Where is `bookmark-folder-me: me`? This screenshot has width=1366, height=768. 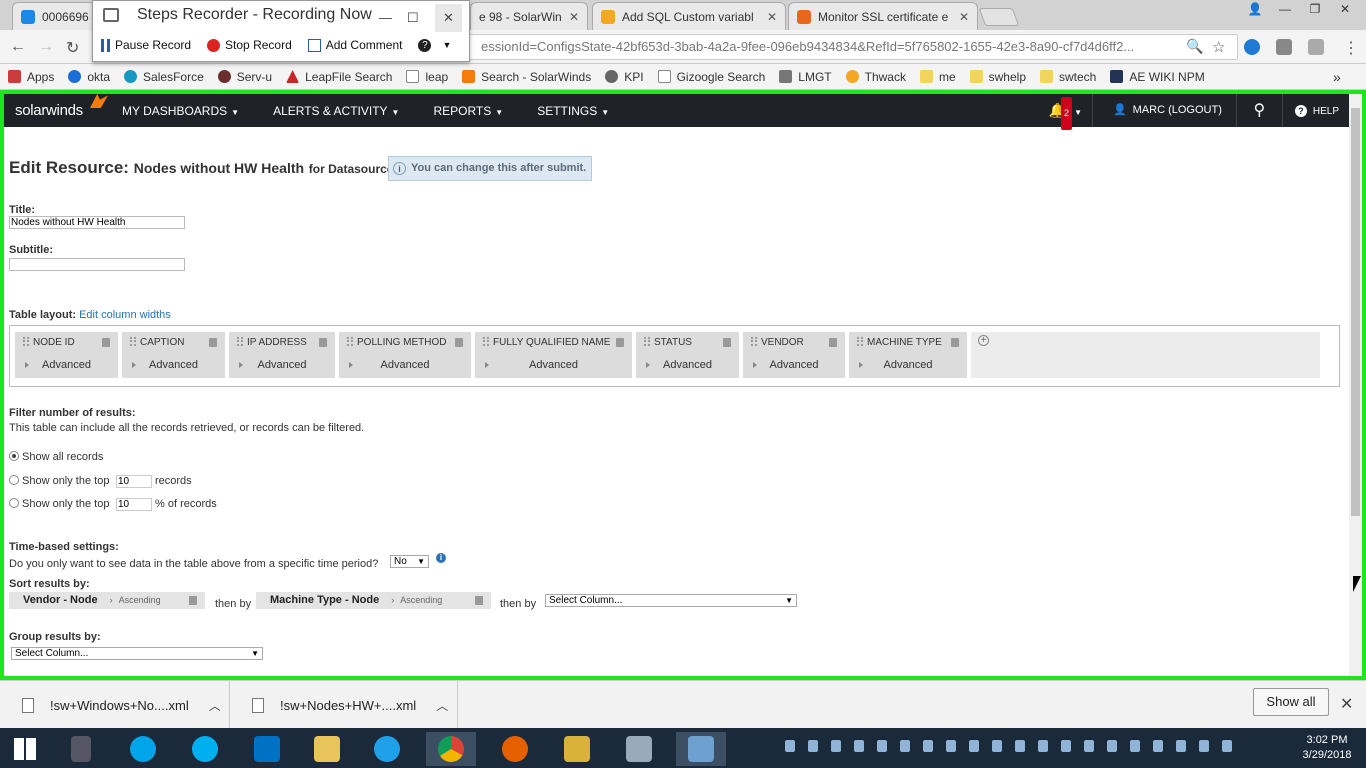 bookmark-folder-me: me is located at coordinates (937, 77).